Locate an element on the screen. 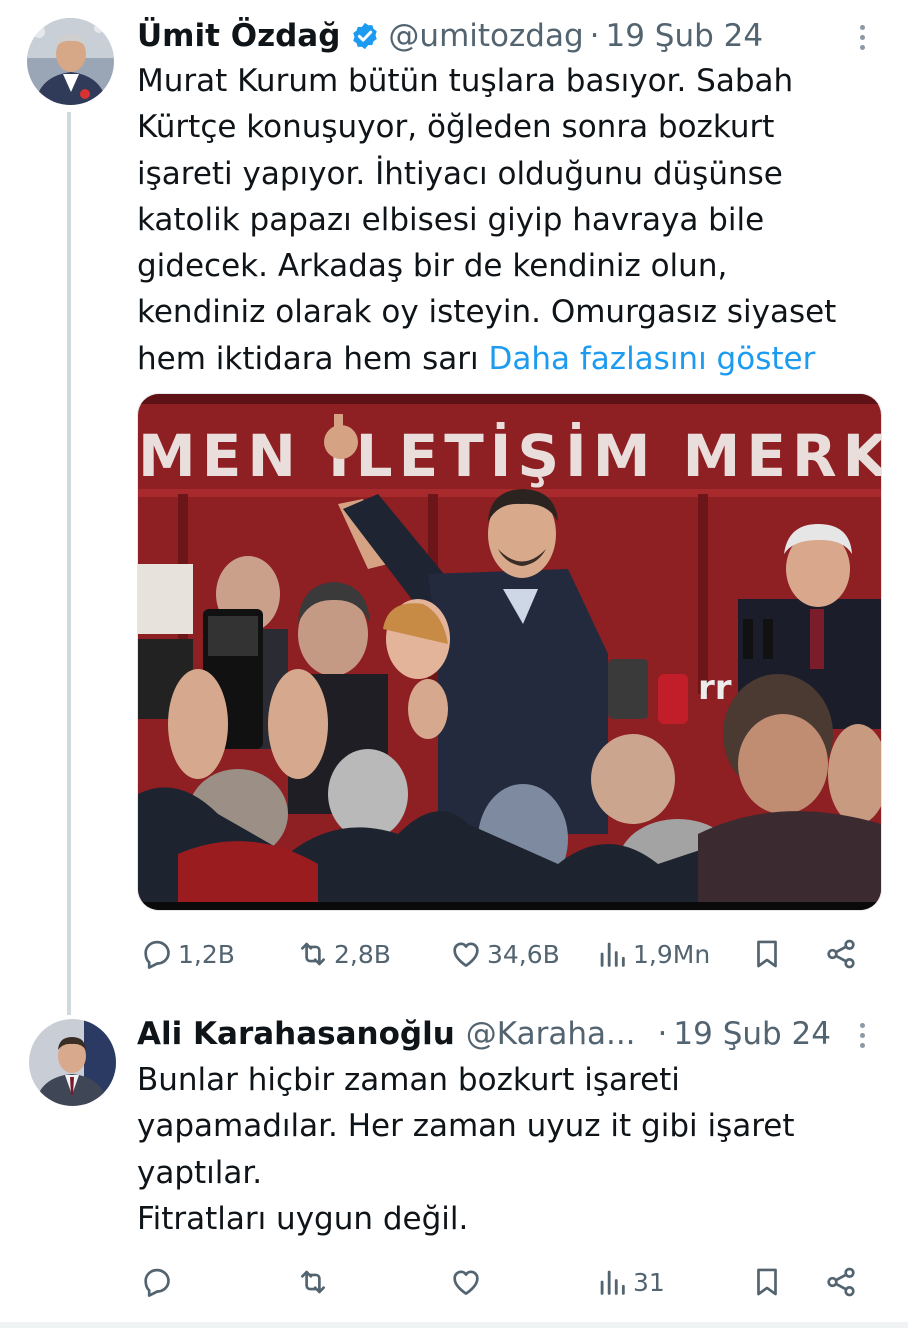 This screenshot has height=1328, width=908. views-button: 31 is located at coordinates (630, 1282).